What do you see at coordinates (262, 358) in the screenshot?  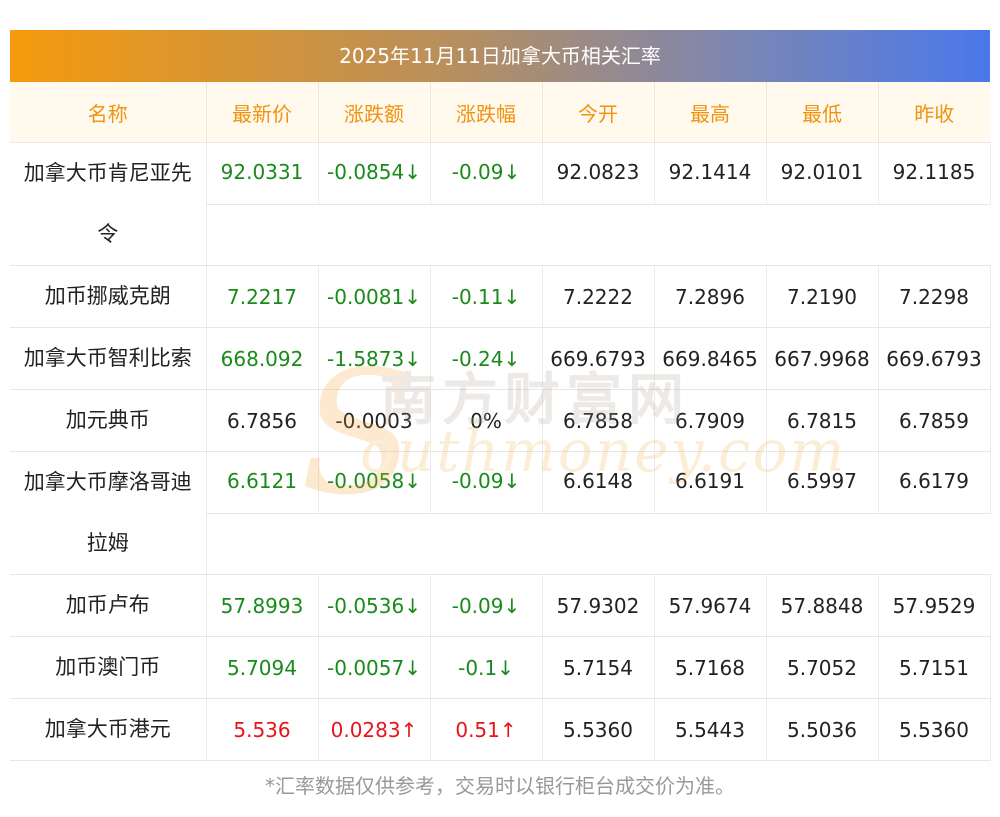 I see `latest-cell: 668.092` at bounding box center [262, 358].